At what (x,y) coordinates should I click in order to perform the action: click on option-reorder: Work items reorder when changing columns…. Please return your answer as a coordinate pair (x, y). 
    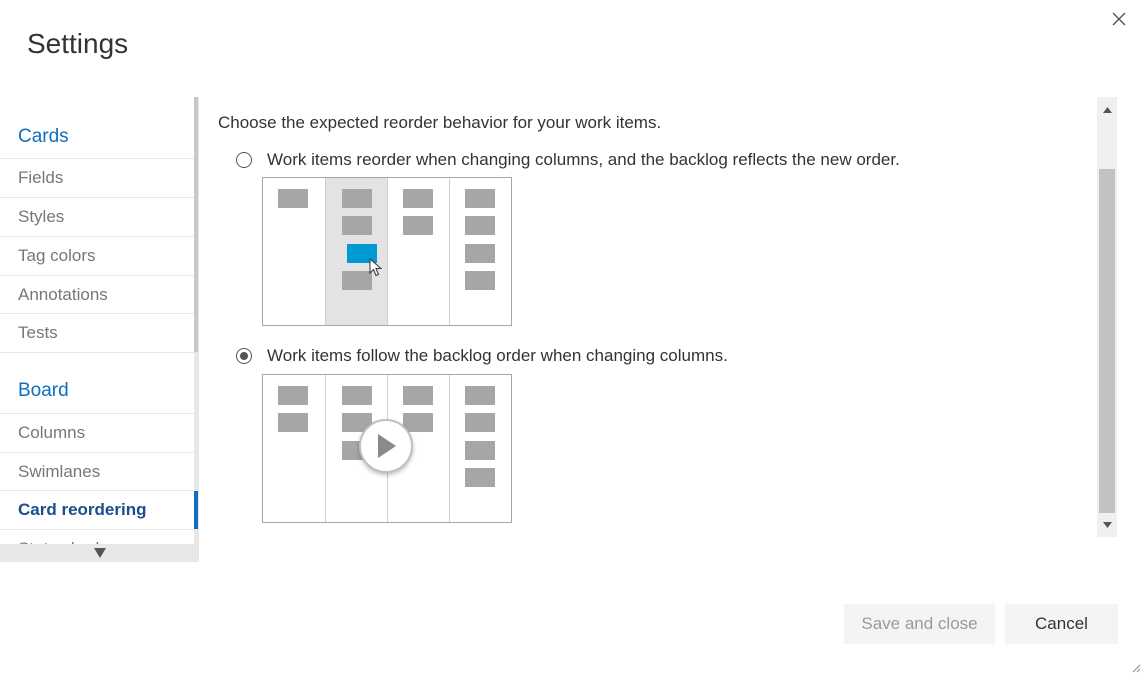
    Looking at the image, I should click on (568, 160).